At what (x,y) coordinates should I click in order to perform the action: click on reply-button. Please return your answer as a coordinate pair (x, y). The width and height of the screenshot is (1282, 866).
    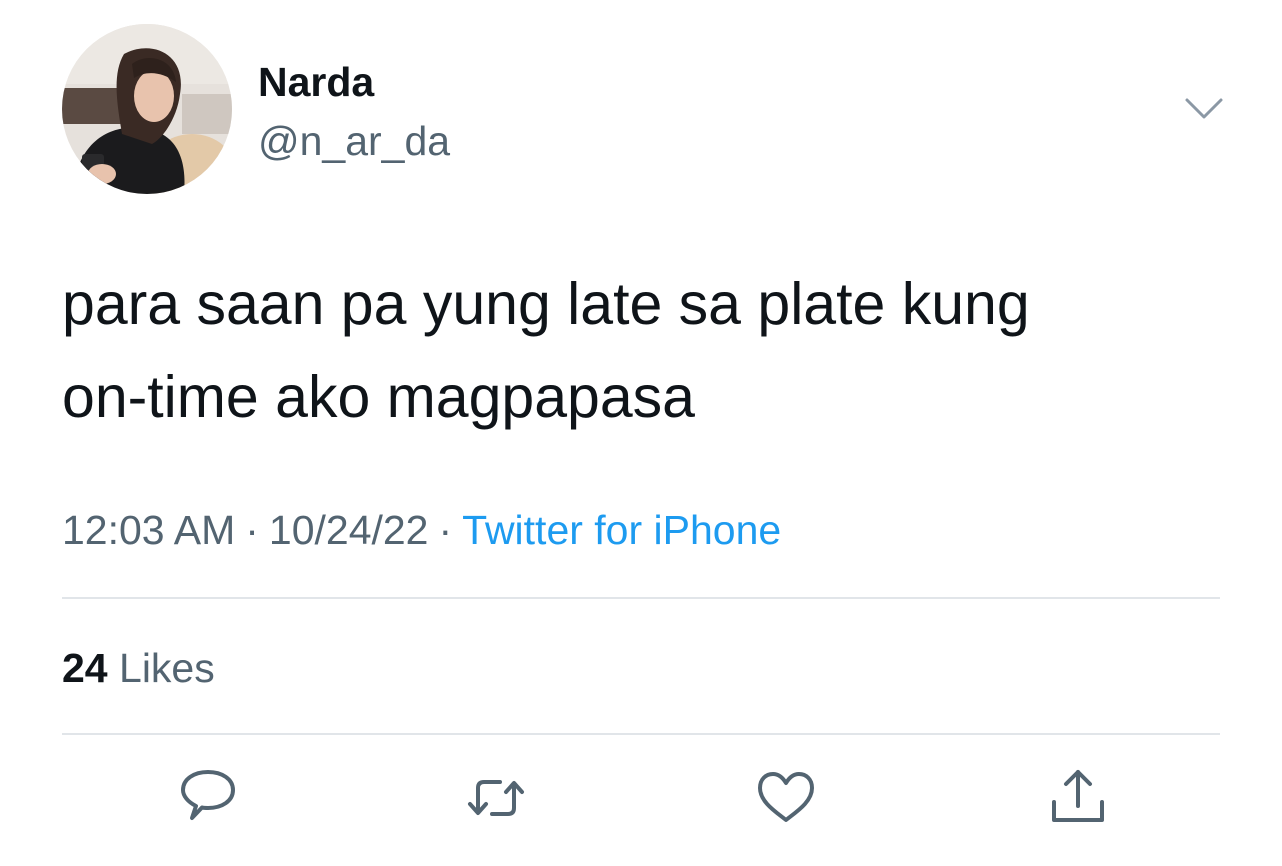
    Looking at the image, I should click on (208, 798).